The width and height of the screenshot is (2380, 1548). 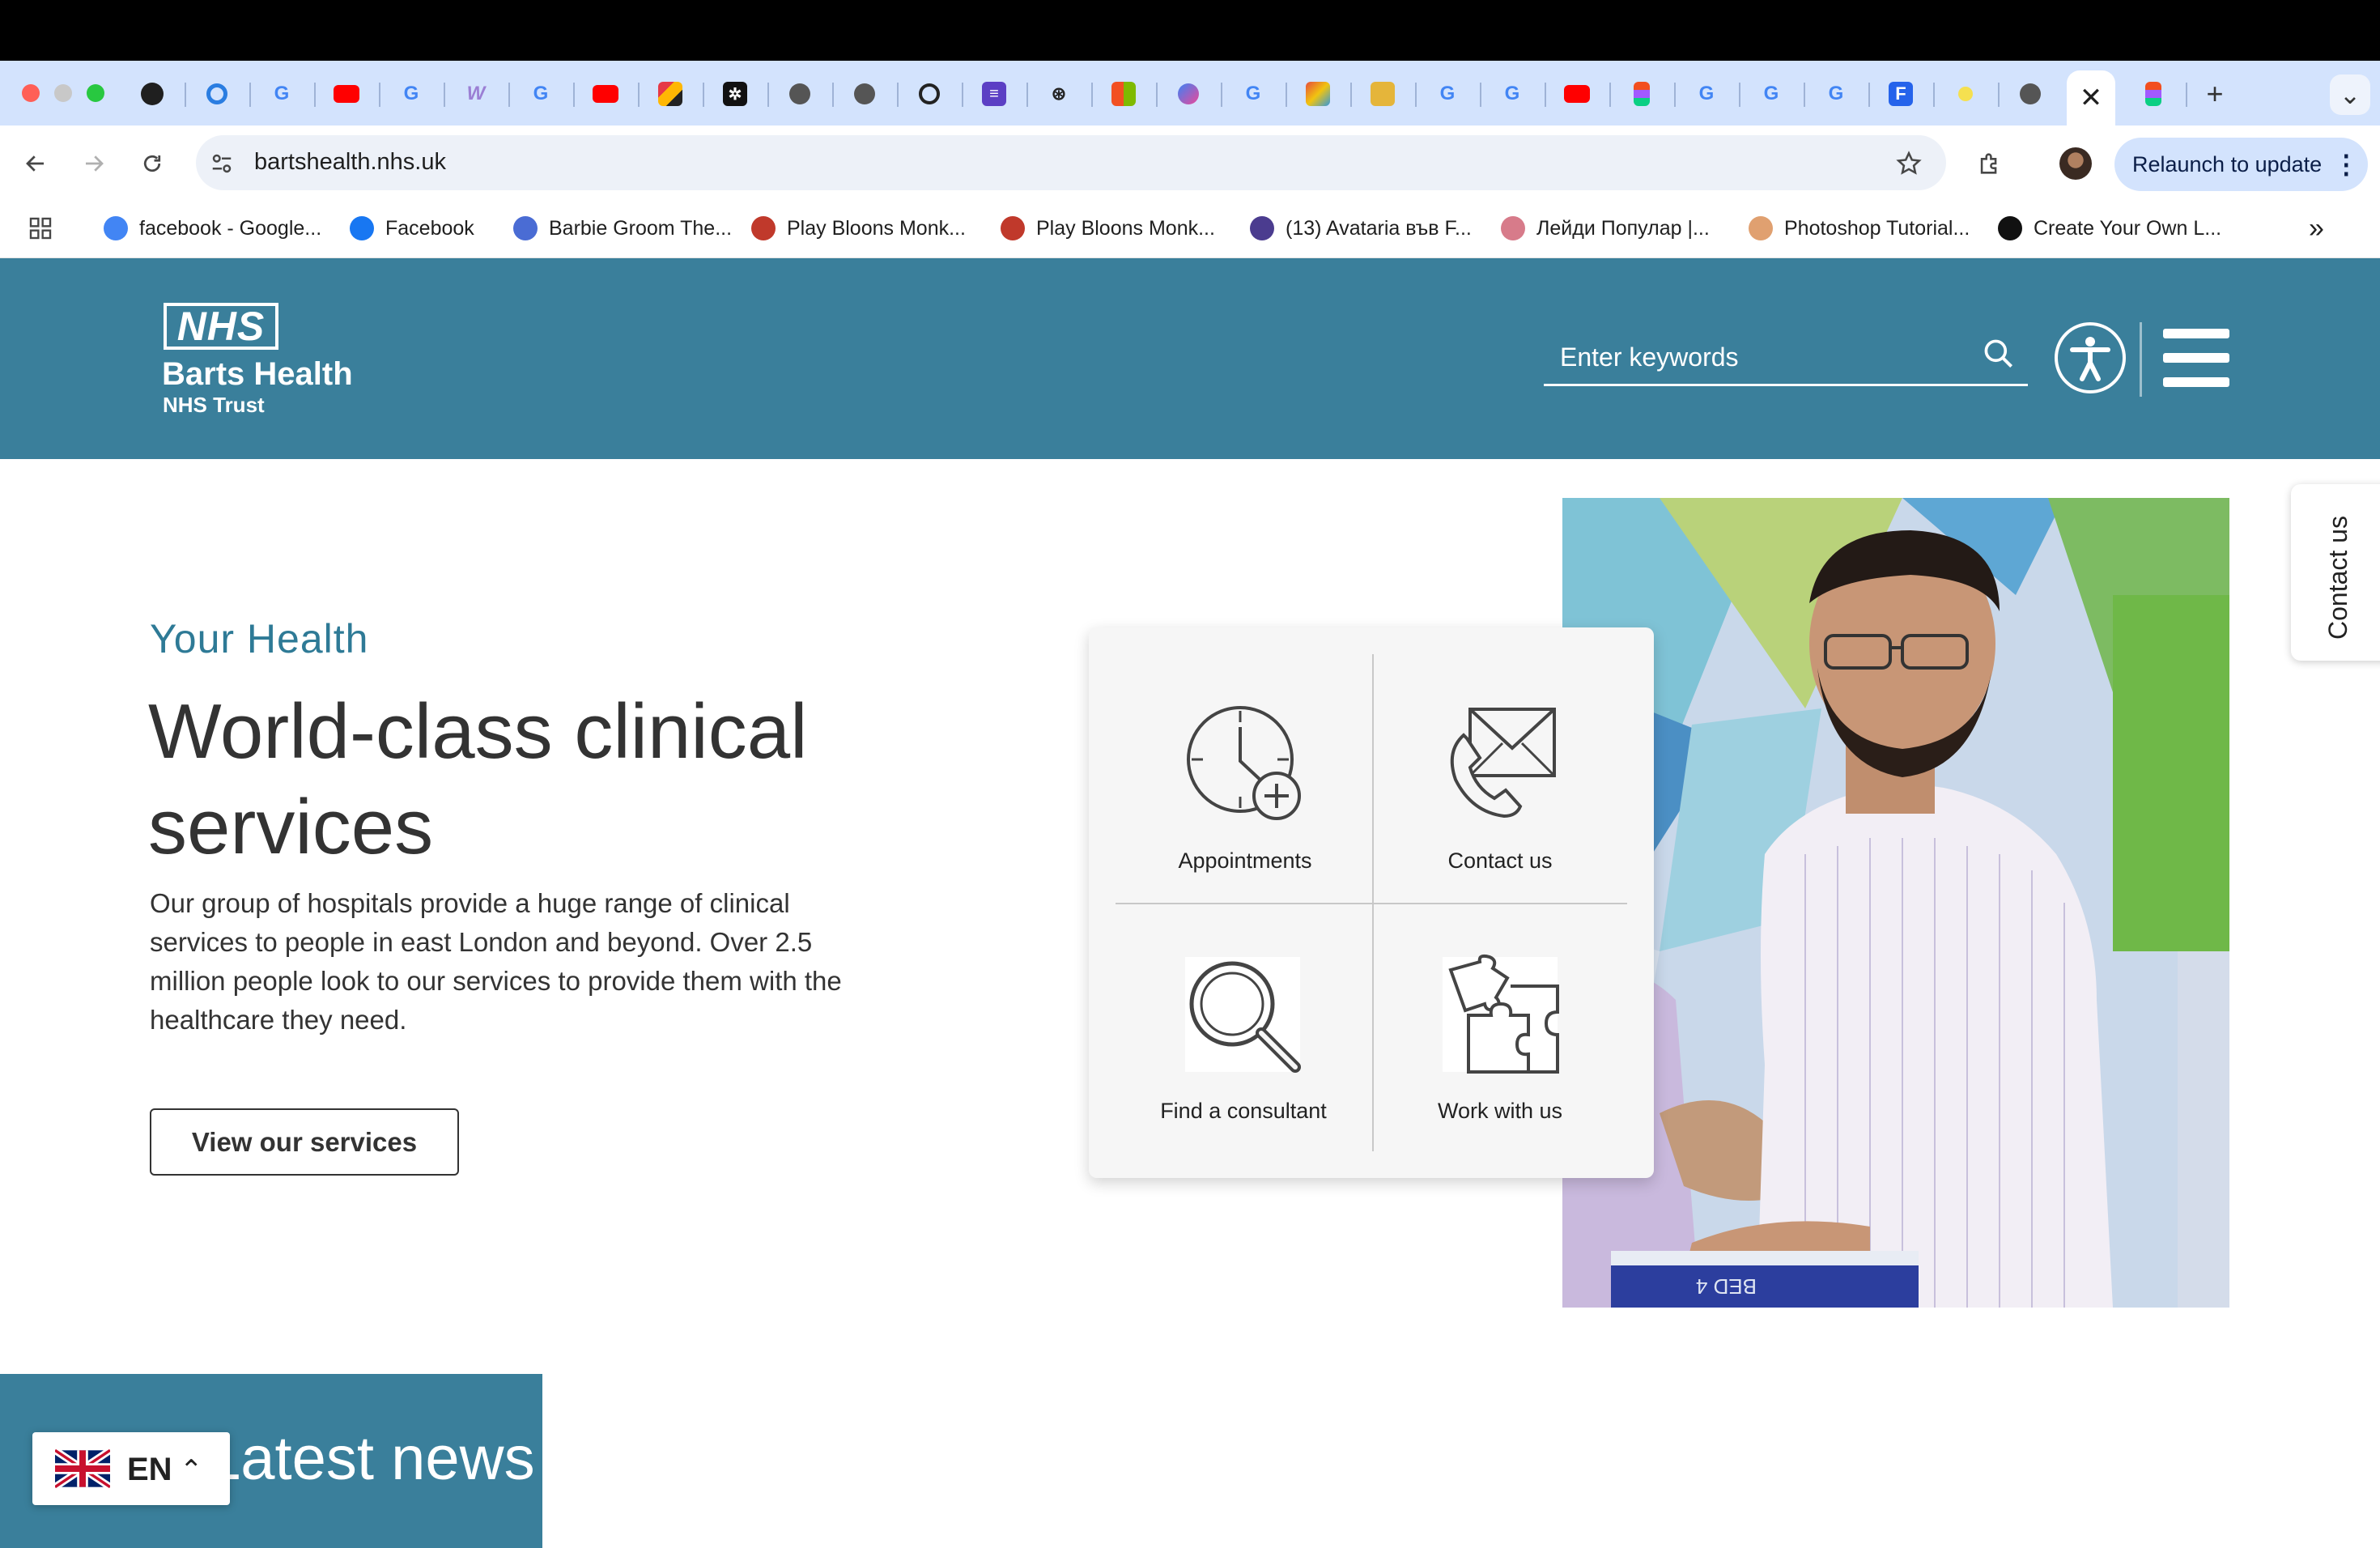 What do you see at coordinates (1909, 164) in the screenshot?
I see `bookmark-star-button` at bounding box center [1909, 164].